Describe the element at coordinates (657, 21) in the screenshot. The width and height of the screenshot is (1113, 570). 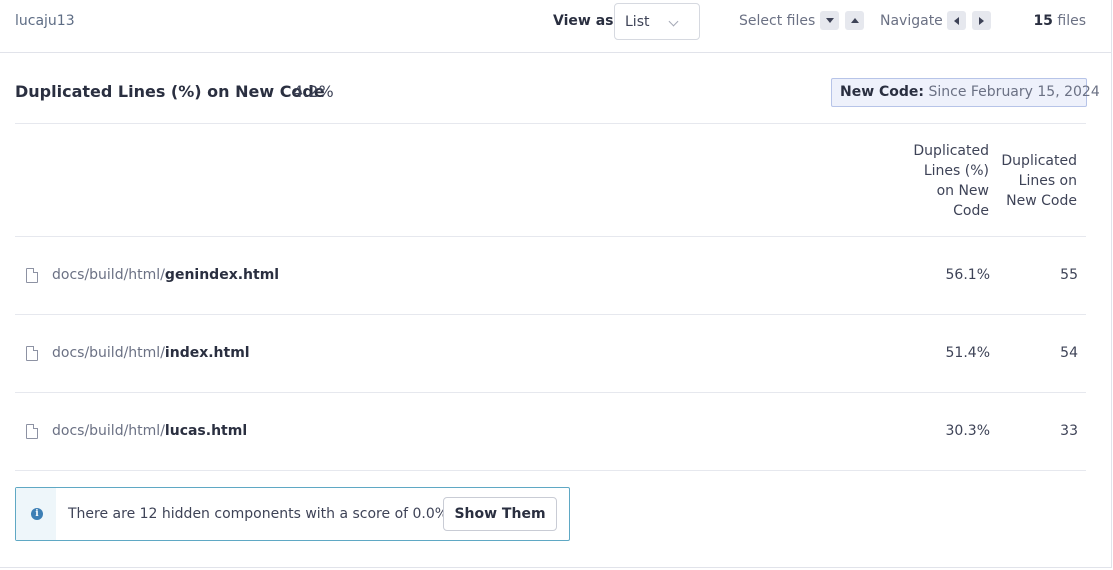
I see `view-as-select: List` at that location.